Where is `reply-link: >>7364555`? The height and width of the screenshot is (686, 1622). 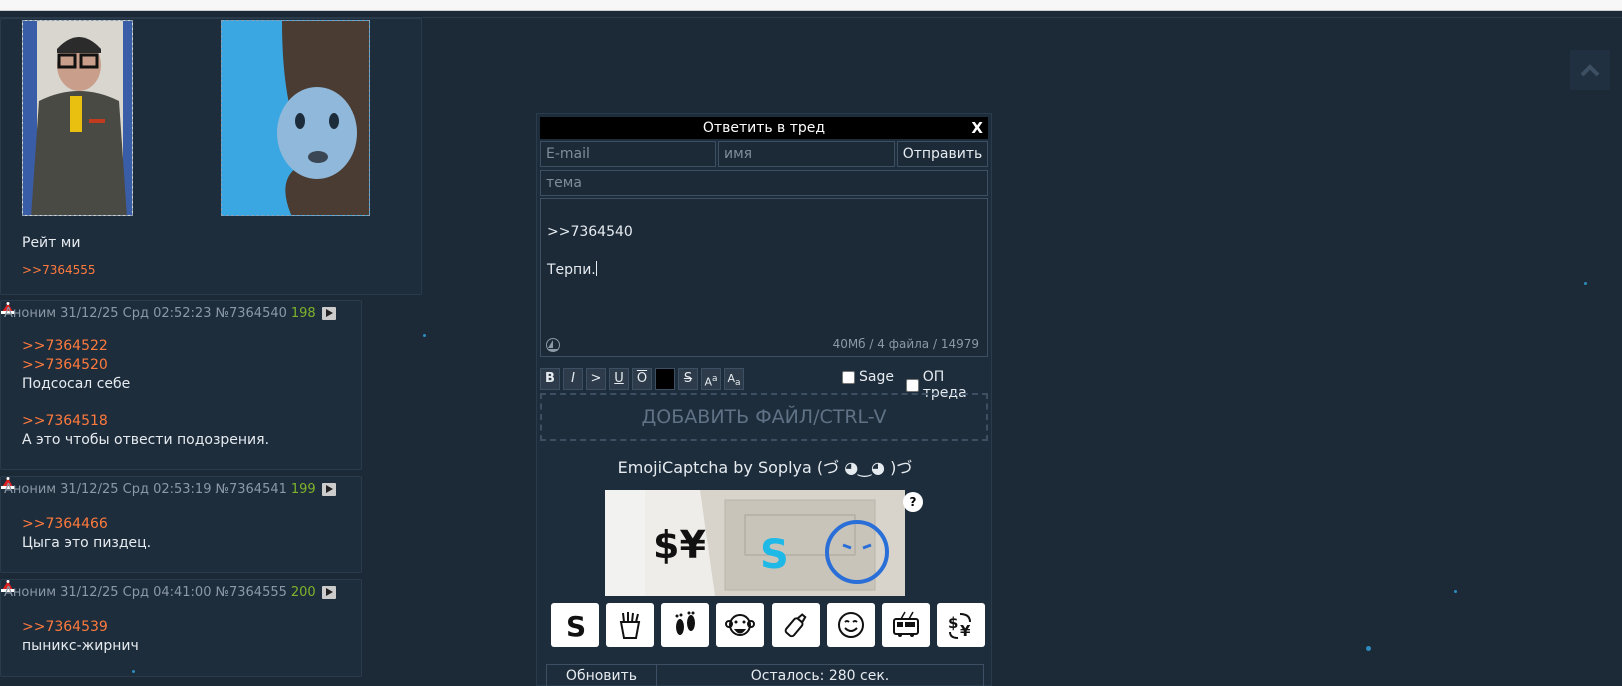
reply-link: >>7364555 is located at coordinates (59, 270).